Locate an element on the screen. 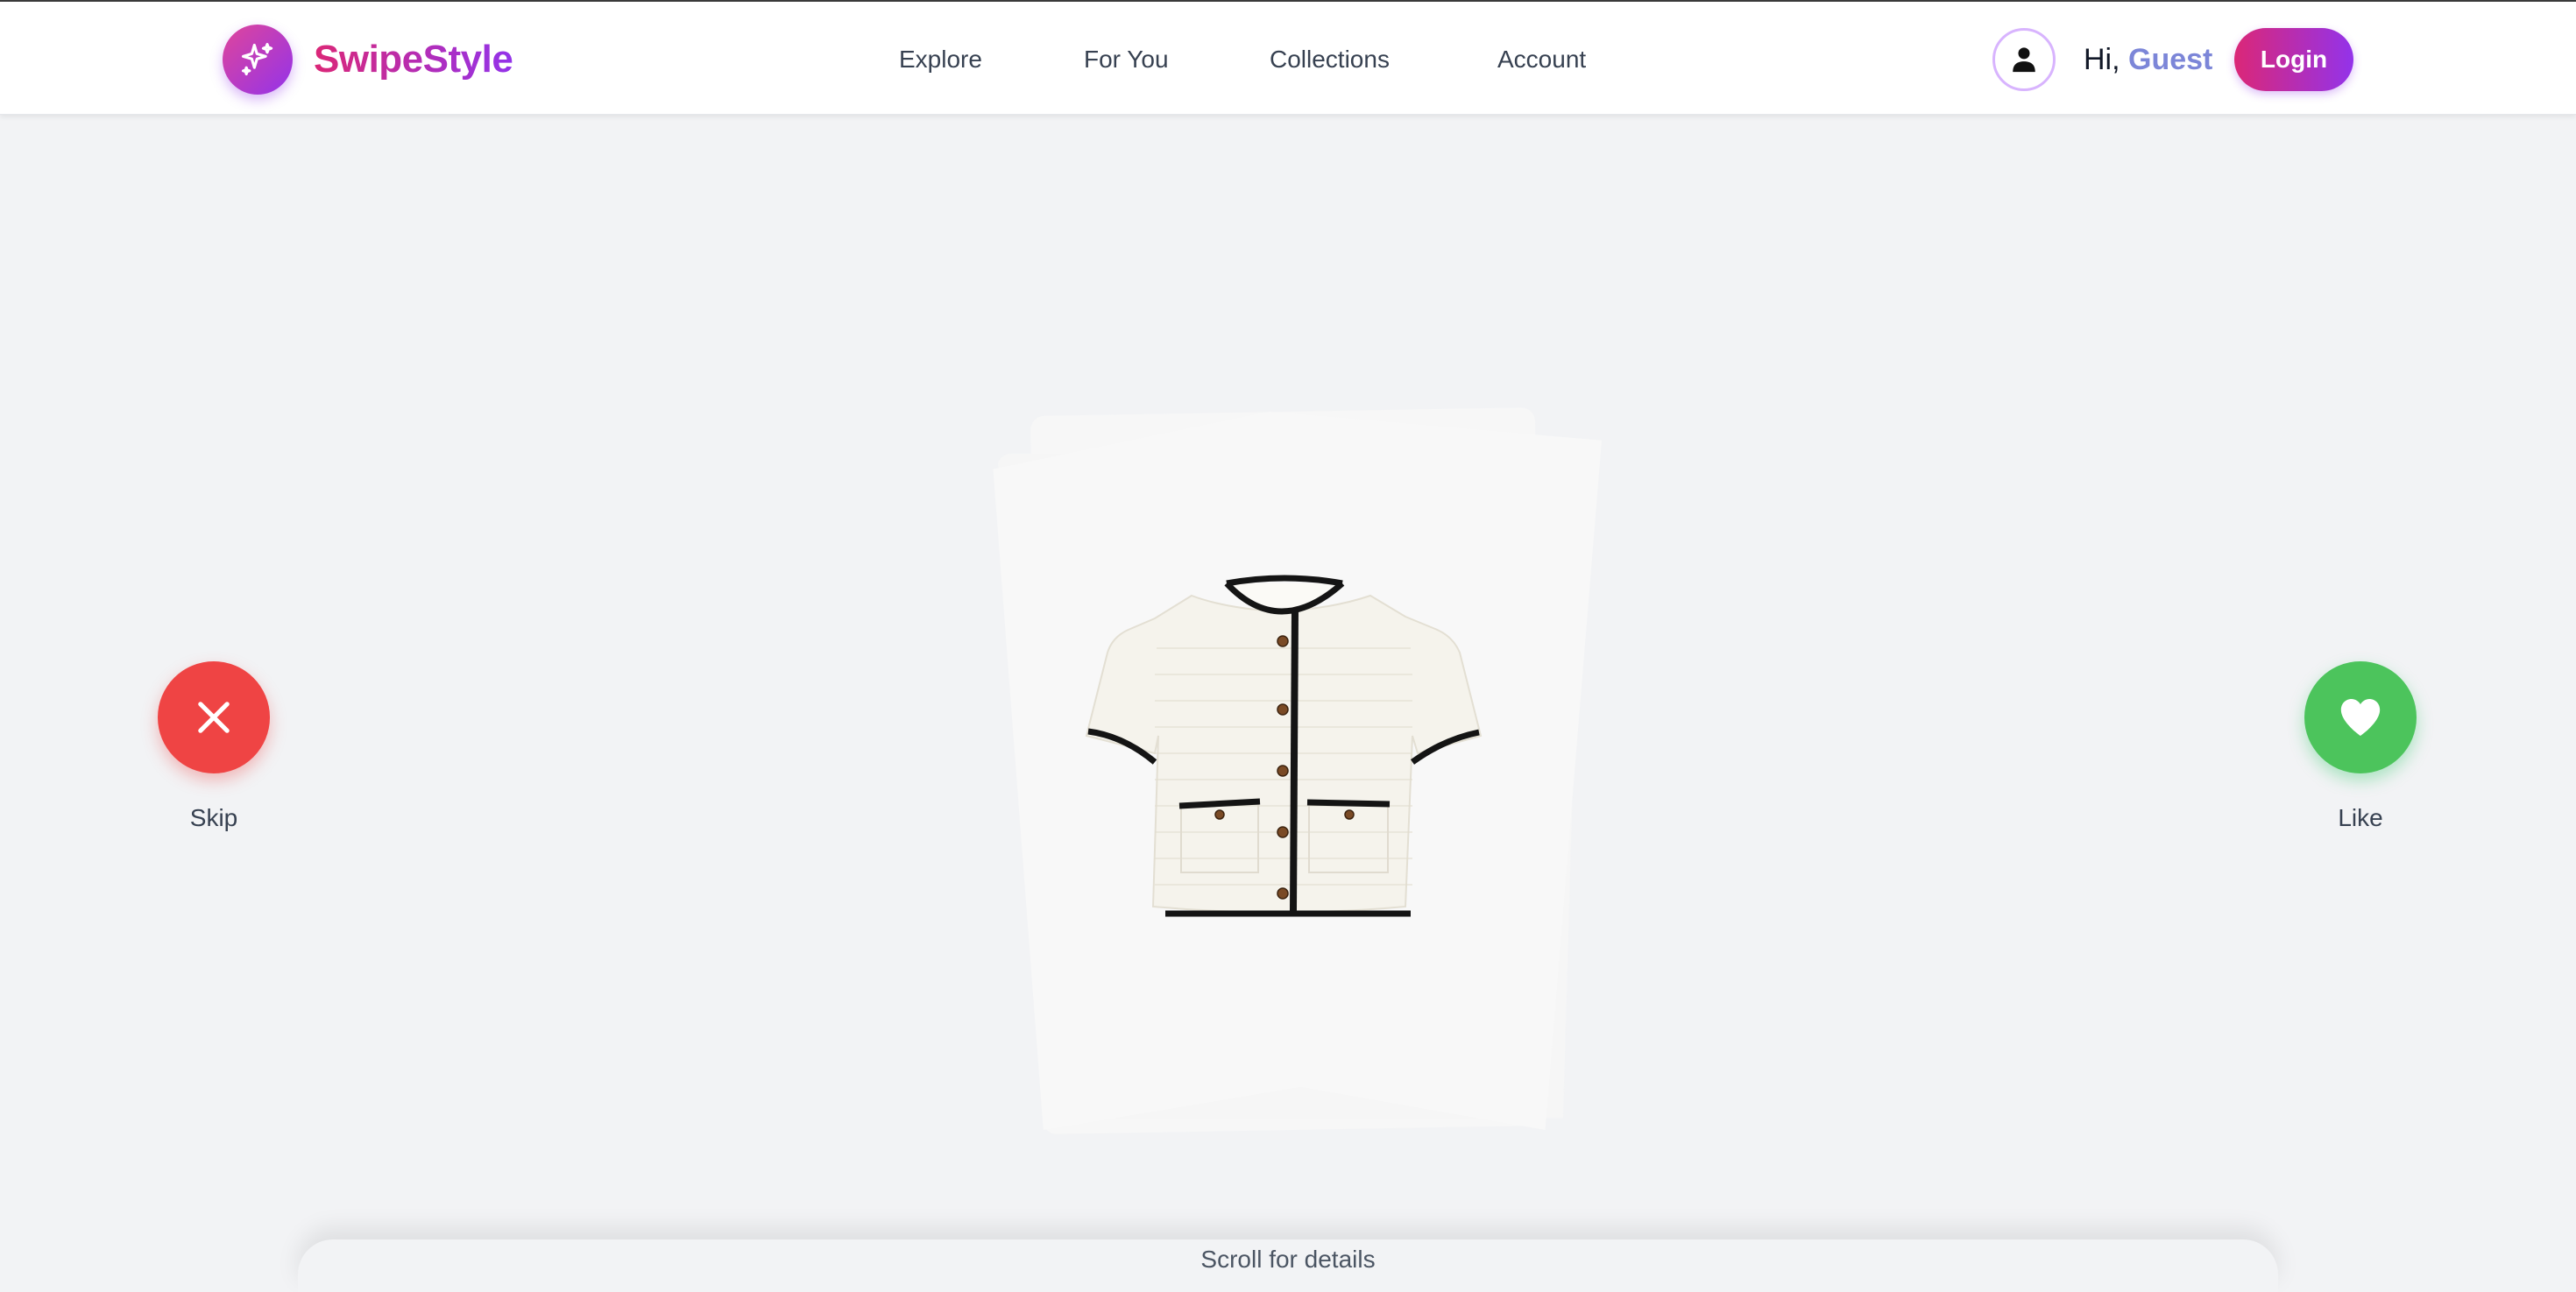 The width and height of the screenshot is (2576, 1292). sparkles-icon is located at coordinates (257, 59).